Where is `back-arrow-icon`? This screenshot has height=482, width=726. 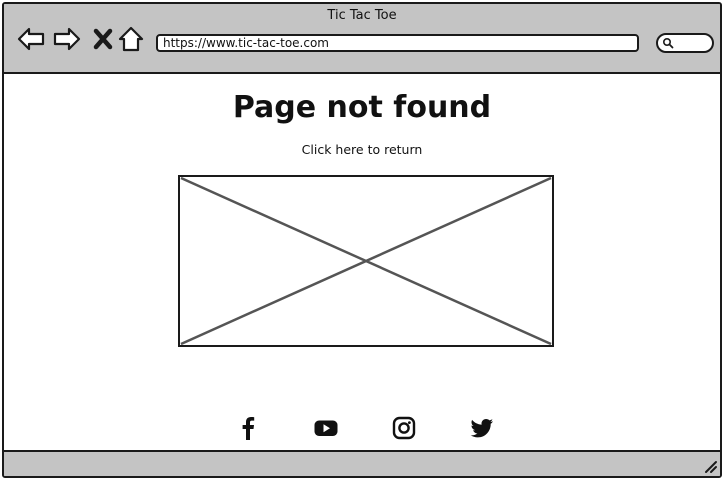
back-arrow-icon is located at coordinates (31, 39).